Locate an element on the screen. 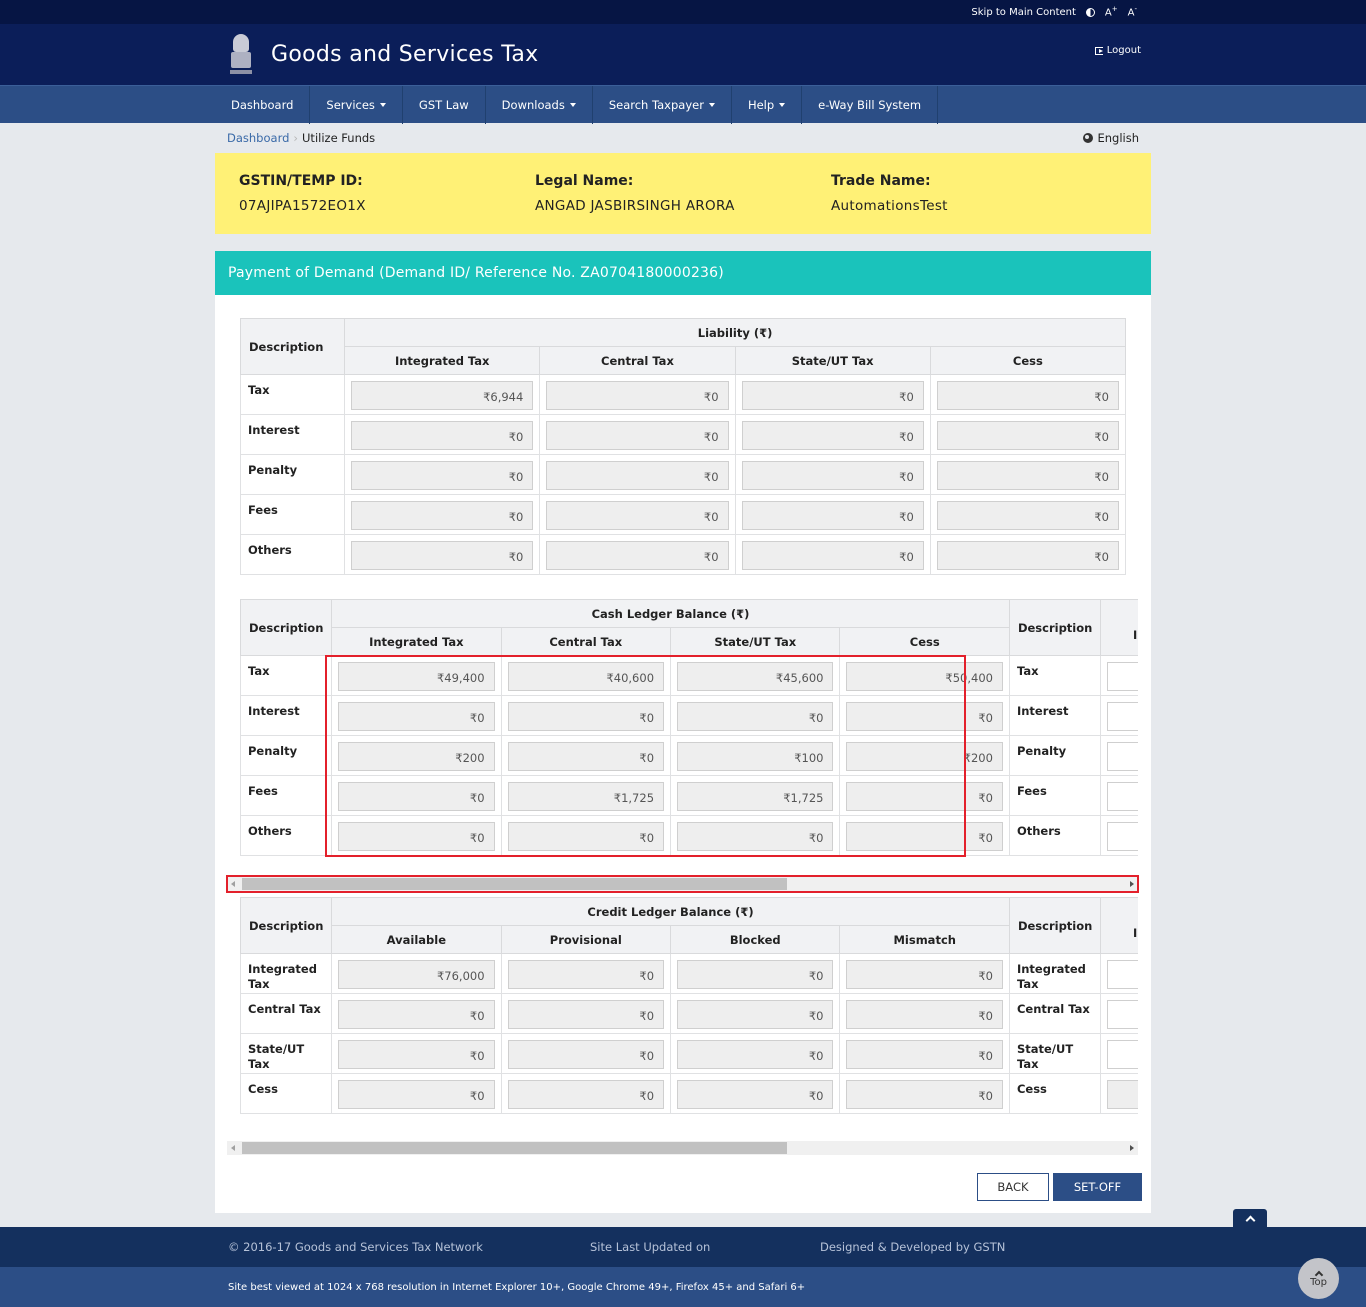 This screenshot has height=1307, width=1366. table-cell: ₹1,725 is located at coordinates (755, 795).